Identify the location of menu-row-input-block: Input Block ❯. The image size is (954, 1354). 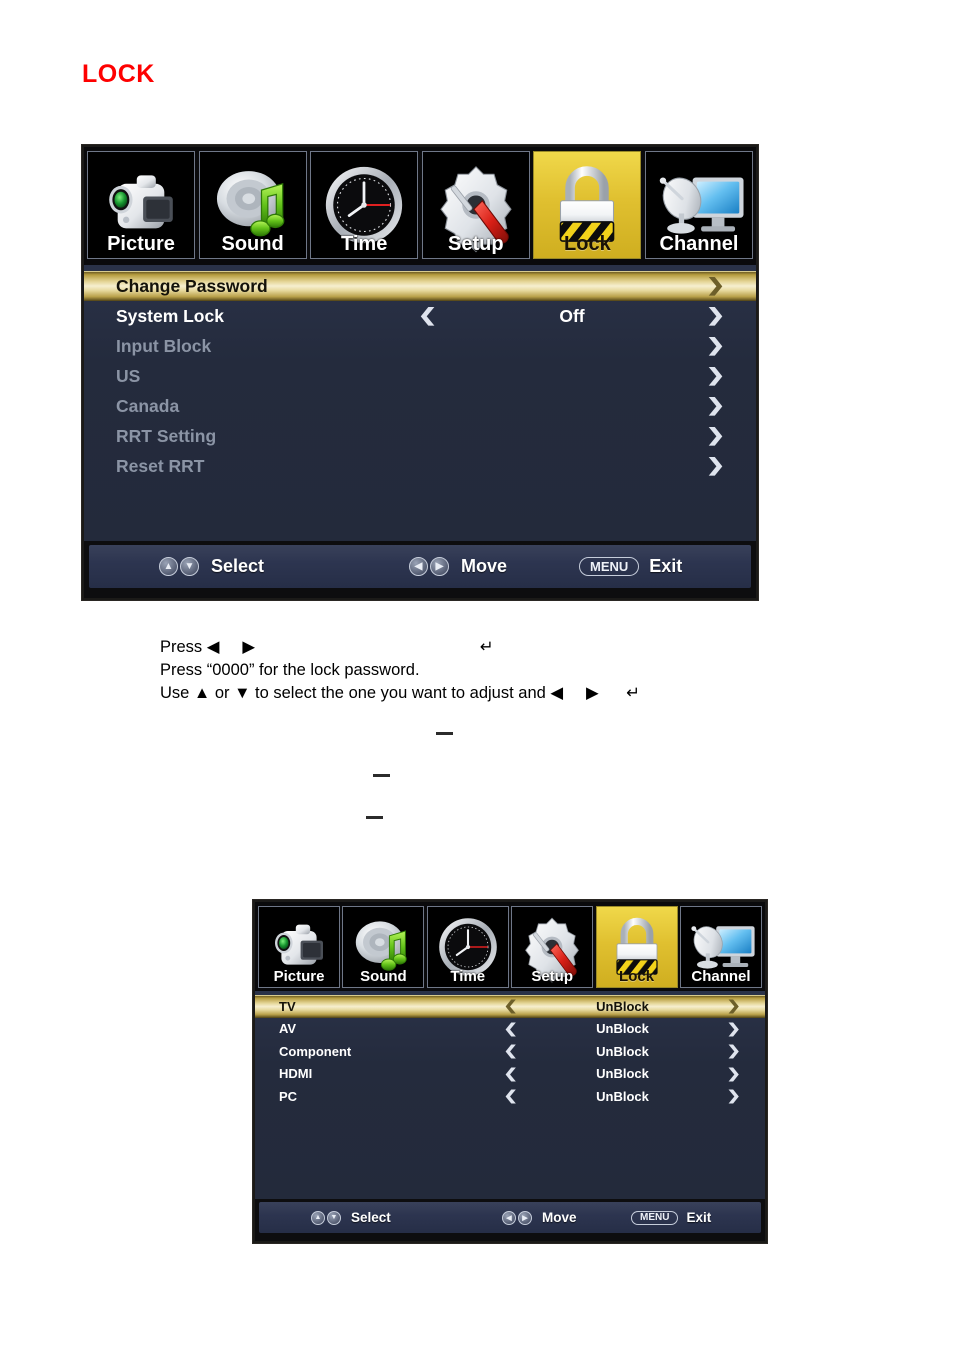
(420, 346).